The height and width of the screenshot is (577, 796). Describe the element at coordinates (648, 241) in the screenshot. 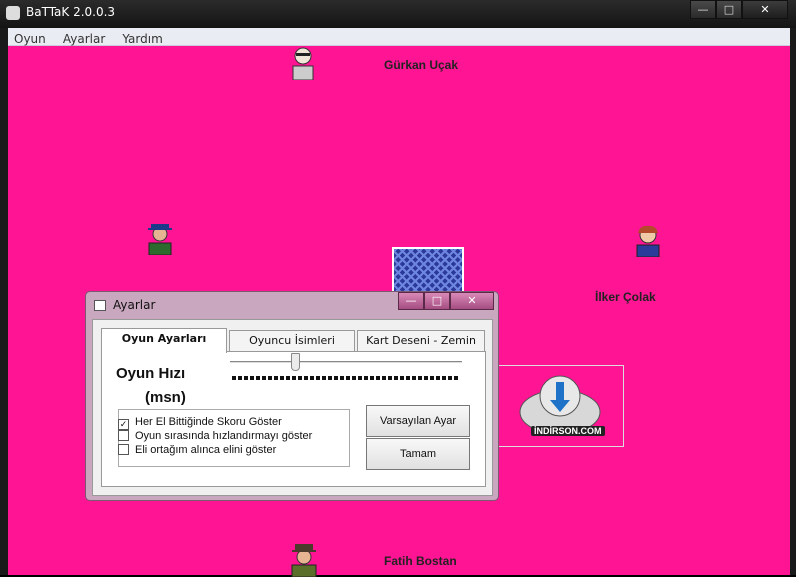

I see `player-right-avatar` at that location.